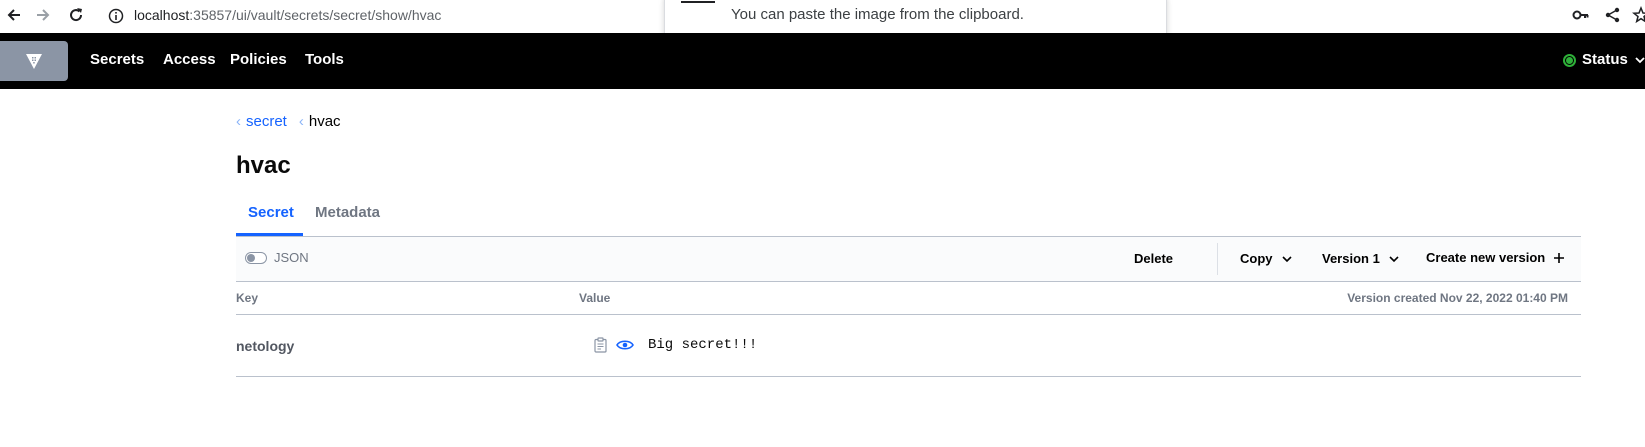 This screenshot has width=1645, height=447. I want to click on popup-icon, so click(698, 2).